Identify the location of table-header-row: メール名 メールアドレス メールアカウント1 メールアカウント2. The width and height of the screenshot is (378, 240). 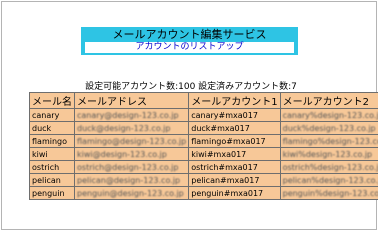
(203, 100).